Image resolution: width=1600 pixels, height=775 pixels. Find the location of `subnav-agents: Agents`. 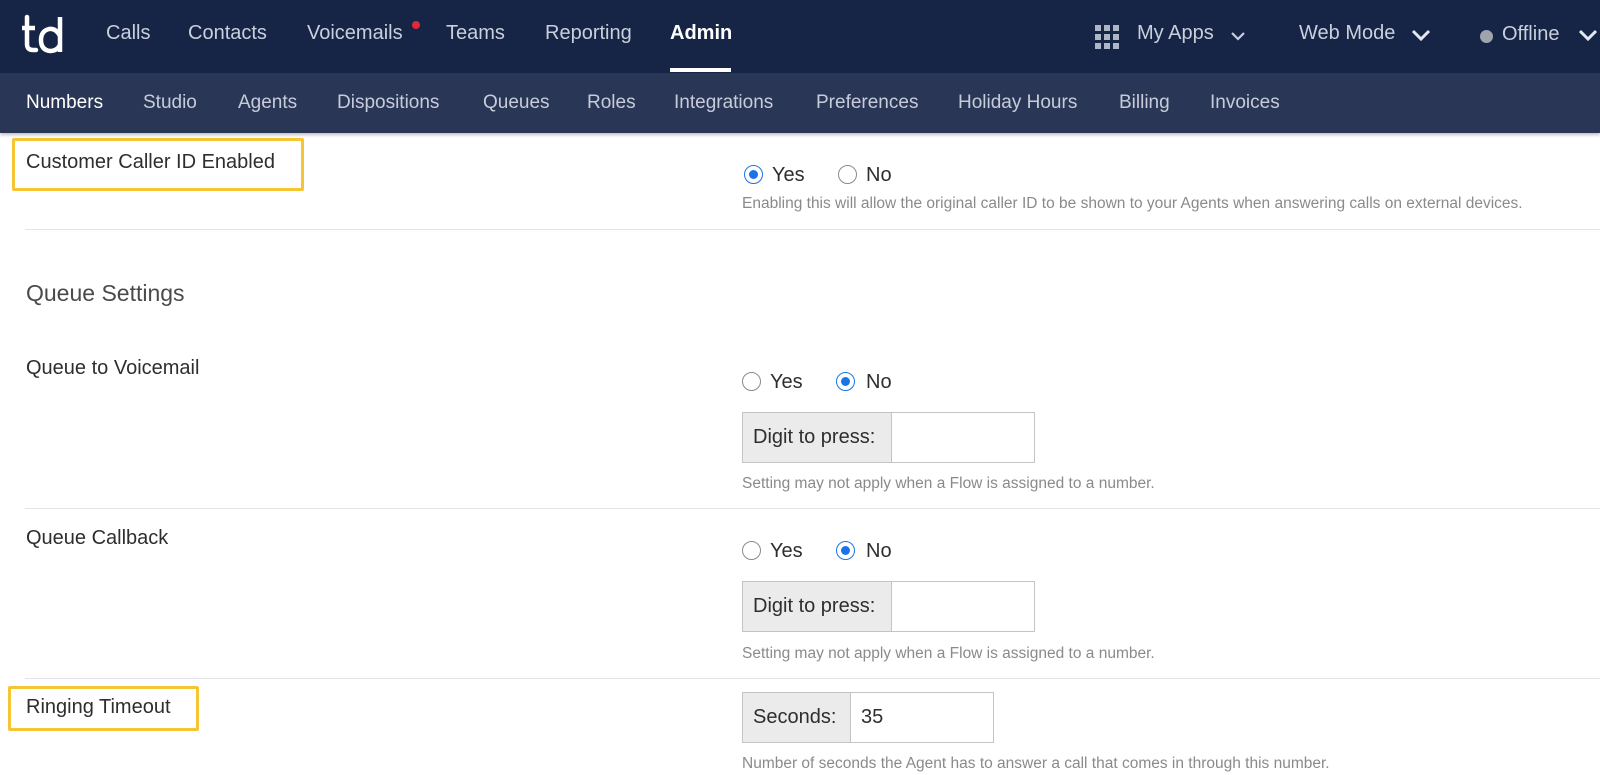

subnav-agents: Agents is located at coordinates (267, 103).